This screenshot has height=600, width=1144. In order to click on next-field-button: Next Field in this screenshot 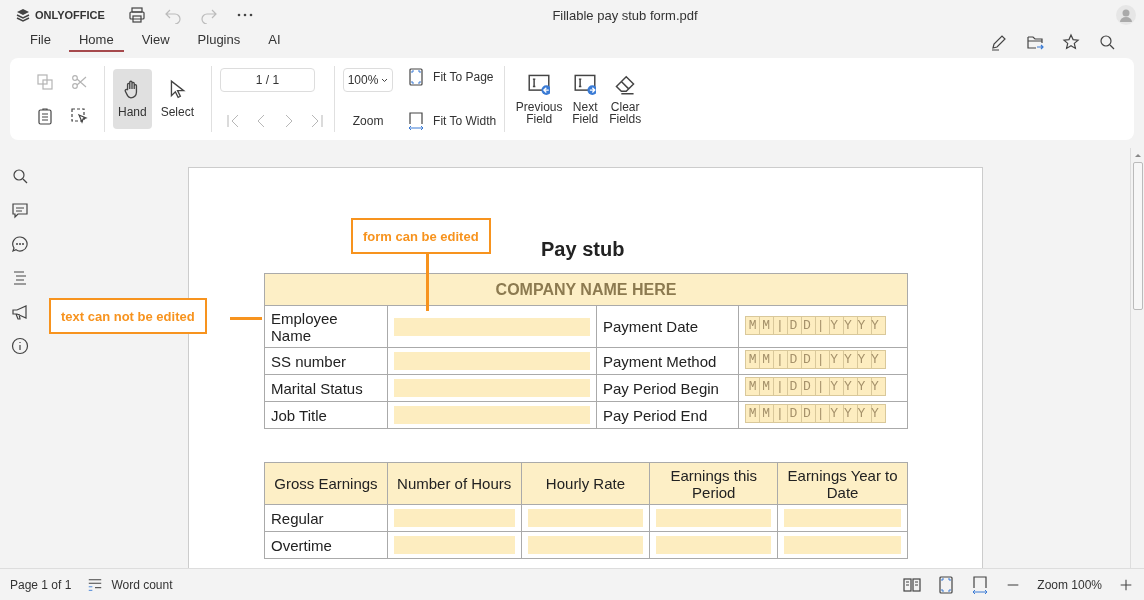, I will do `click(585, 99)`.